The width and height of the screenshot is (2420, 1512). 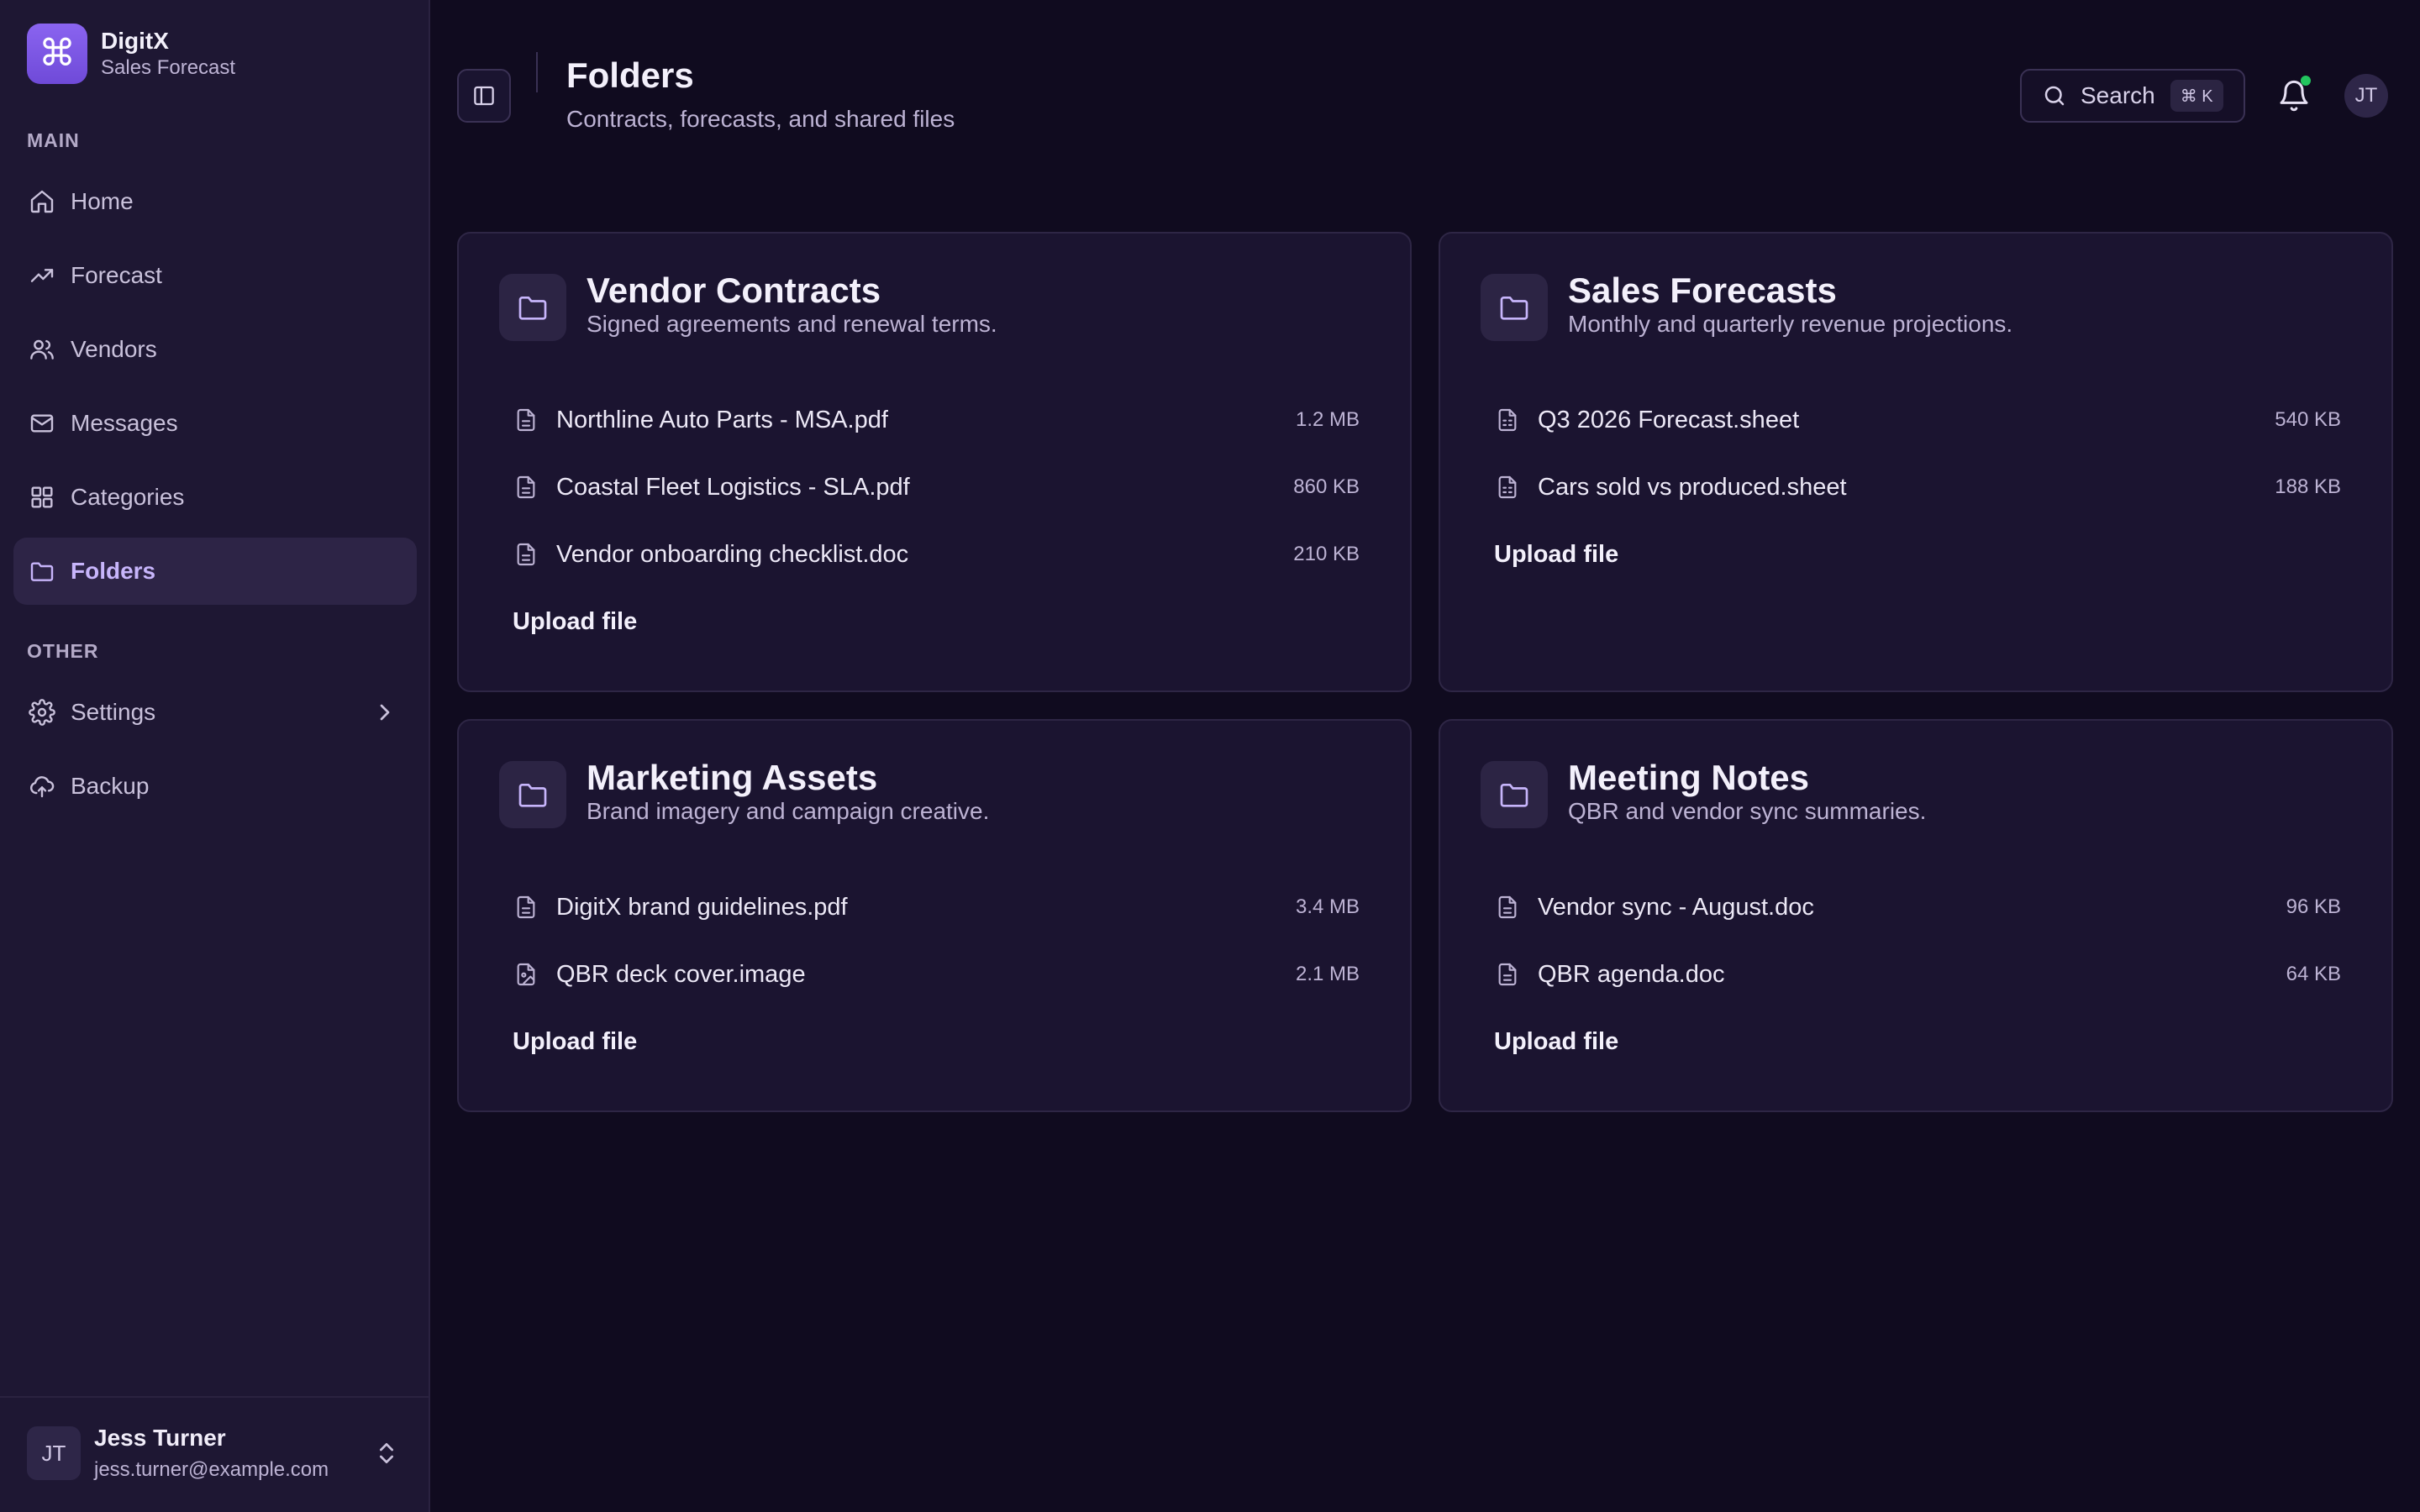 I want to click on brand-subtitle: Sales Forecast, so click(x=168, y=67).